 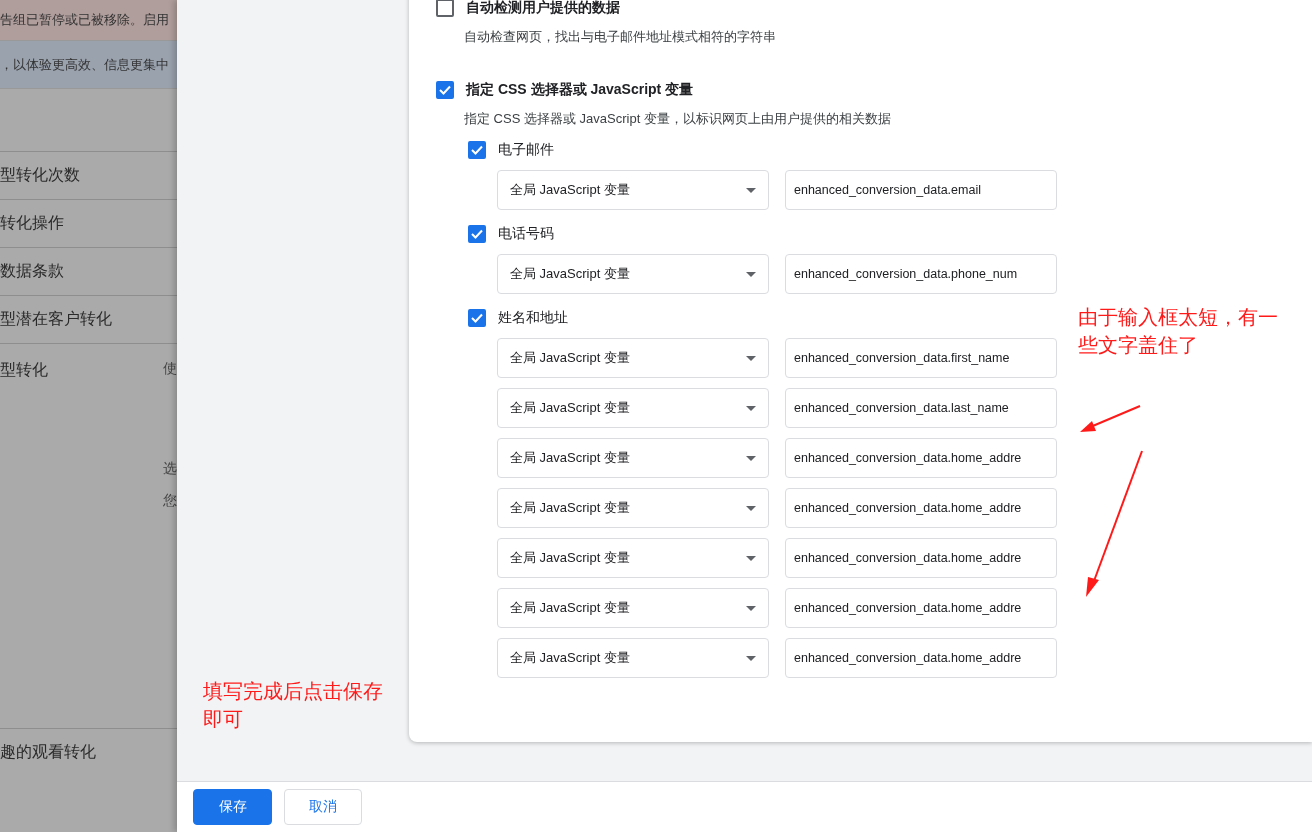 I want to click on annotation-arrow, so click(x=1110, y=419).